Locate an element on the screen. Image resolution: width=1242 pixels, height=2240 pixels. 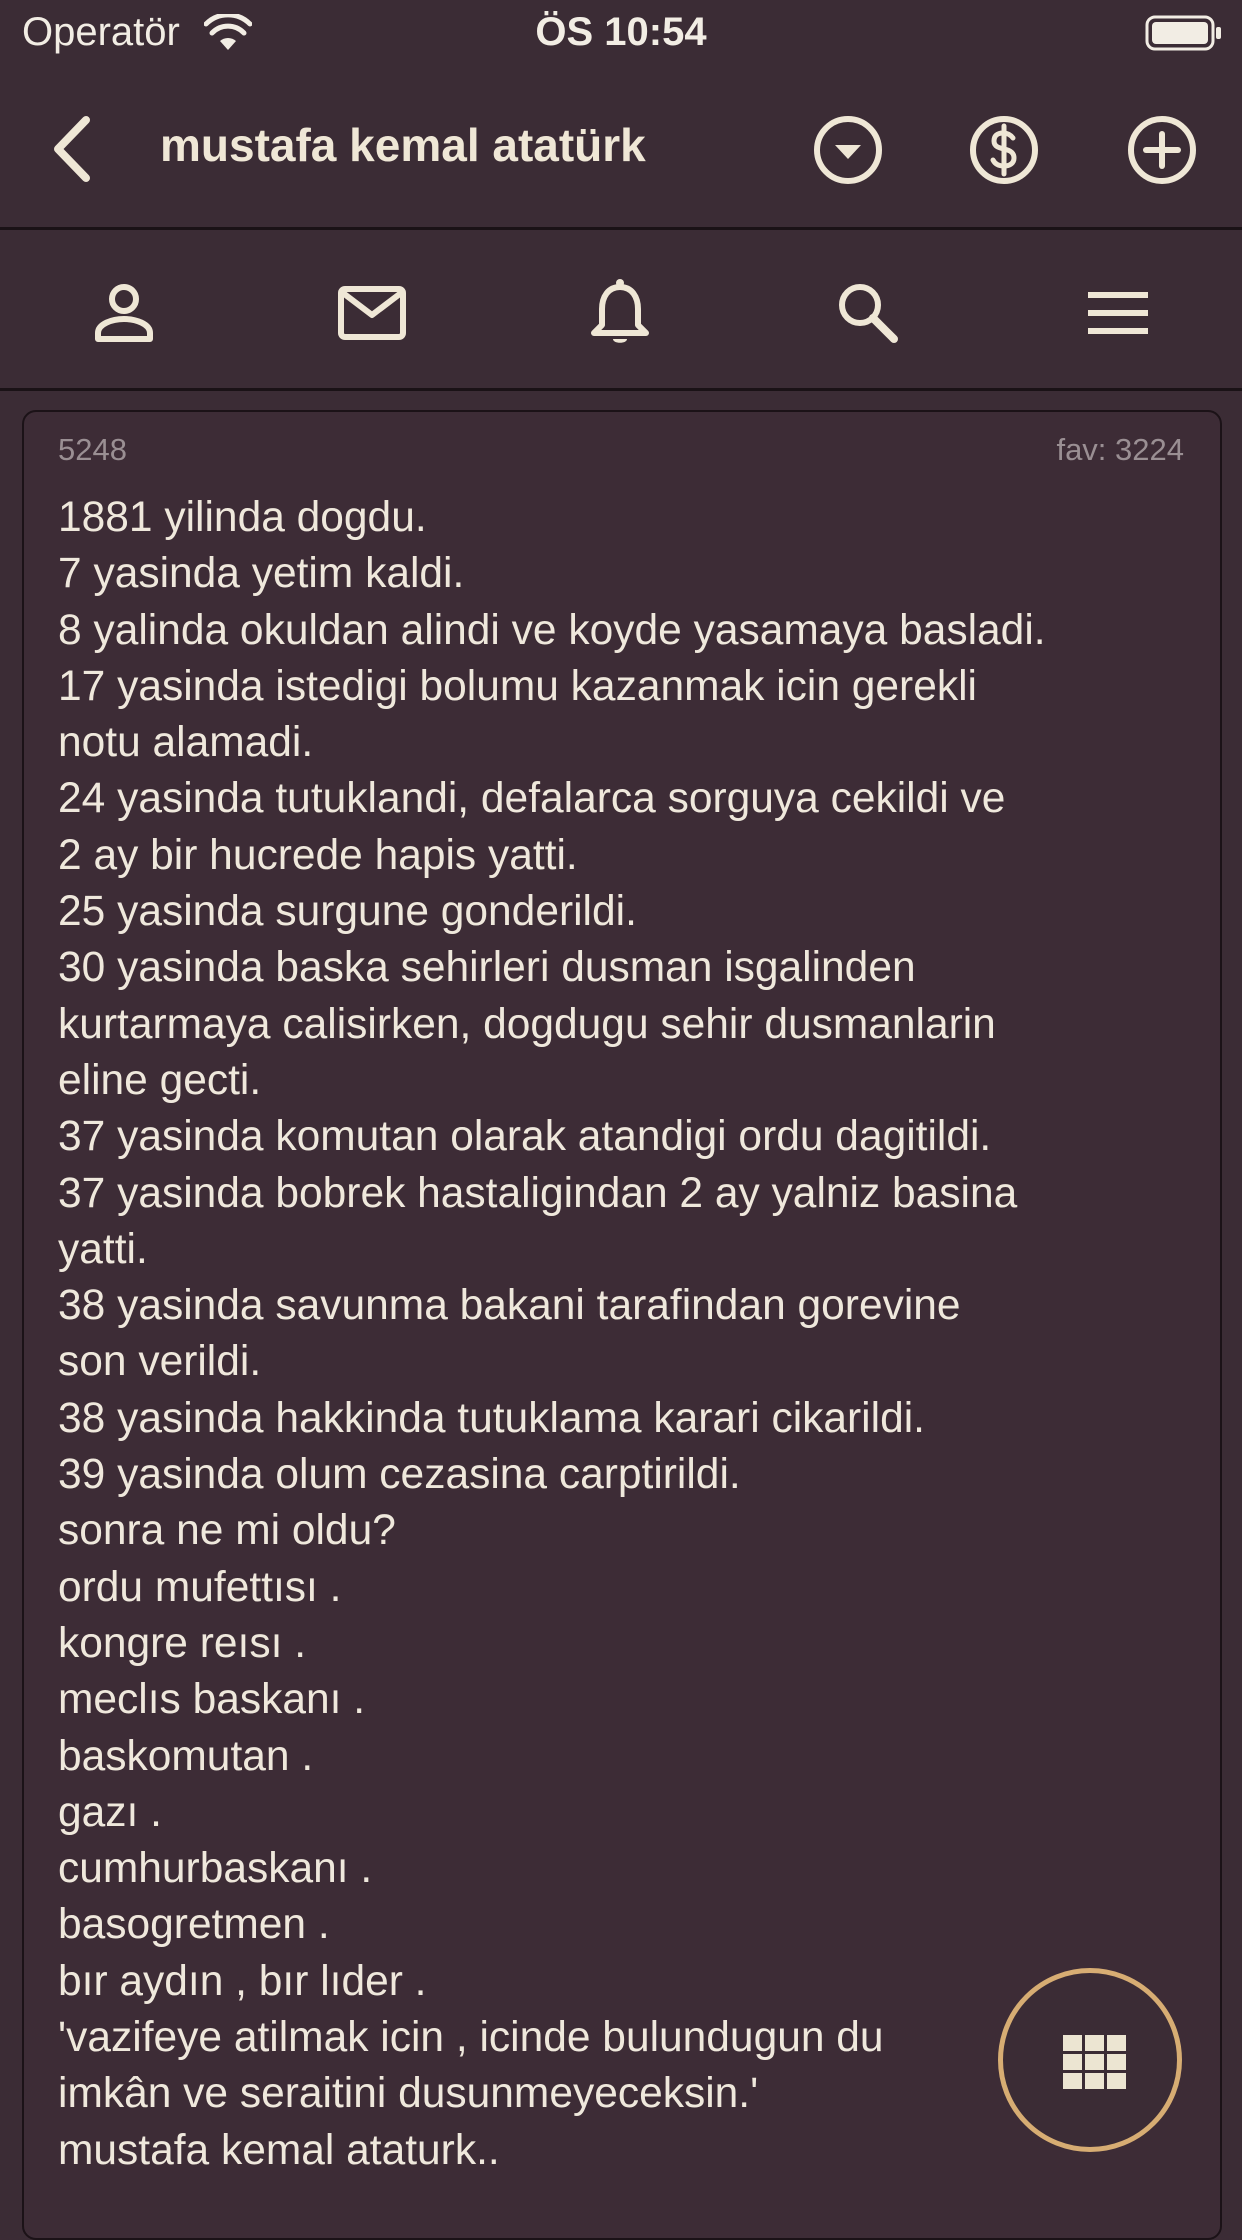
entry-line: sonra ne mi oldu? is located at coordinates (227, 1531).